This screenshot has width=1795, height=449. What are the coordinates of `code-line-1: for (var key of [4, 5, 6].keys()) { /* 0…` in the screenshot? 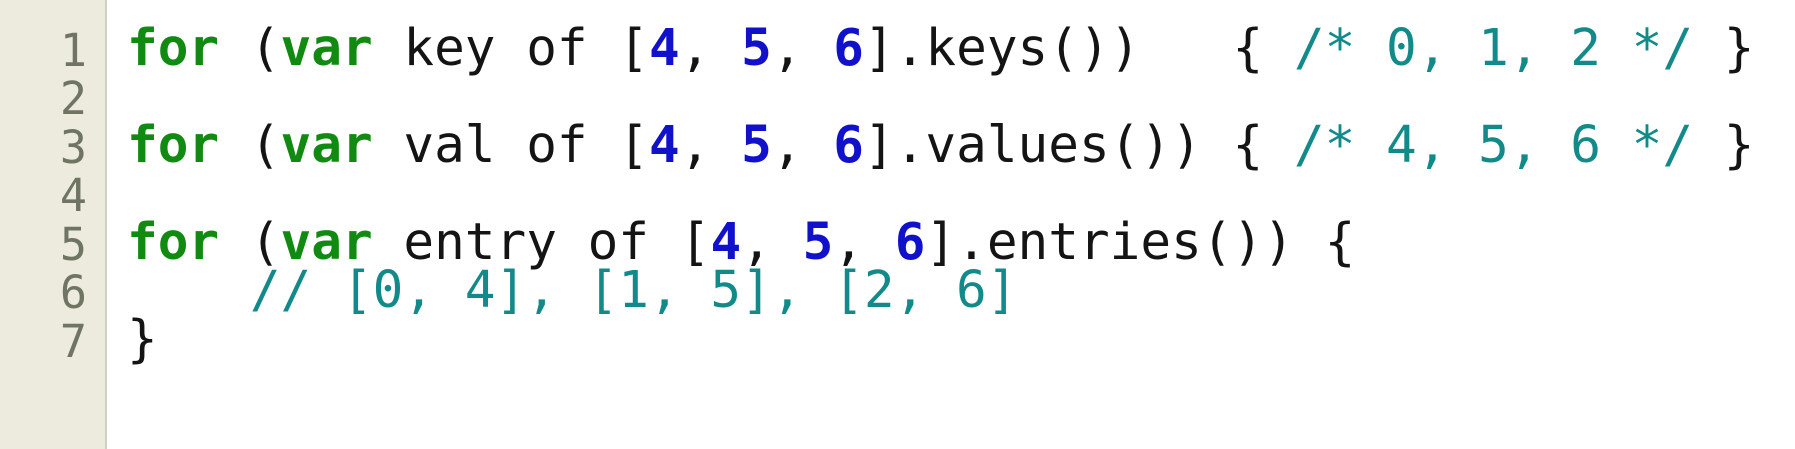 It's located at (940, 48).